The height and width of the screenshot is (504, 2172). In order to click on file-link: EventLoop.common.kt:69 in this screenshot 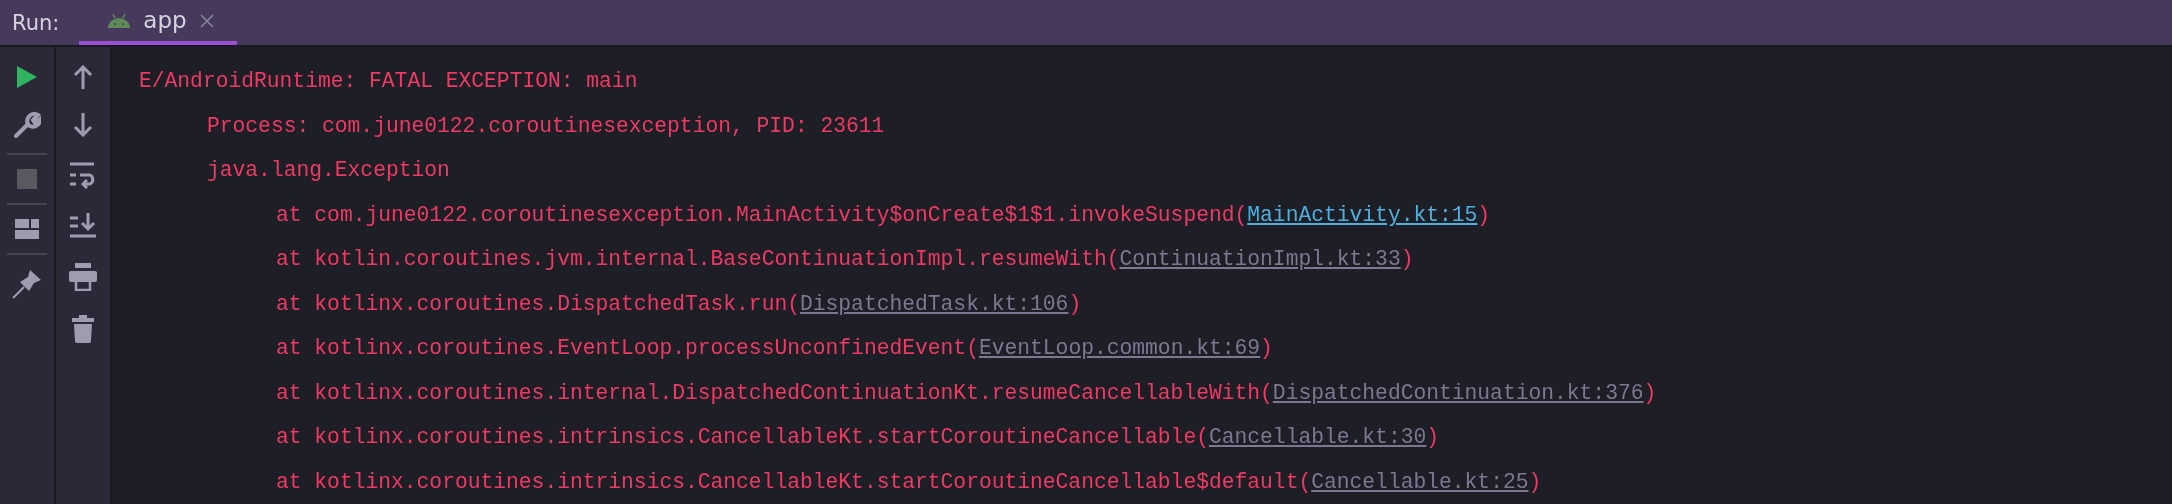, I will do `click(1119, 348)`.